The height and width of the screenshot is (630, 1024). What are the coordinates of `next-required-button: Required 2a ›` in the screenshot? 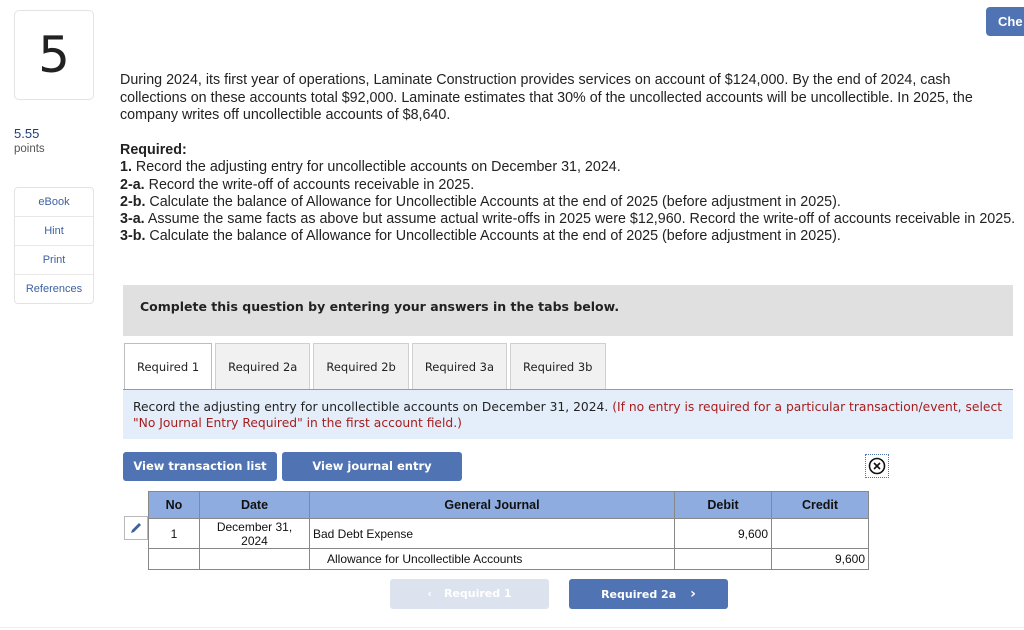 It's located at (648, 594).